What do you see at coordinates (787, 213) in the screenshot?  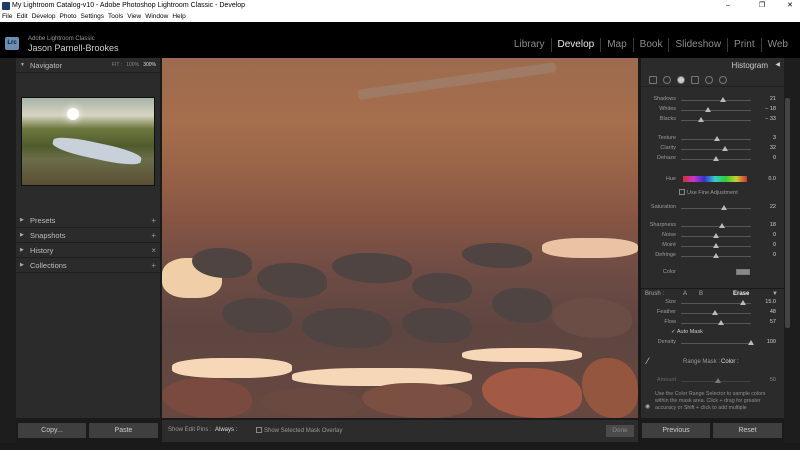 I see `right-panel-scrollbar` at bounding box center [787, 213].